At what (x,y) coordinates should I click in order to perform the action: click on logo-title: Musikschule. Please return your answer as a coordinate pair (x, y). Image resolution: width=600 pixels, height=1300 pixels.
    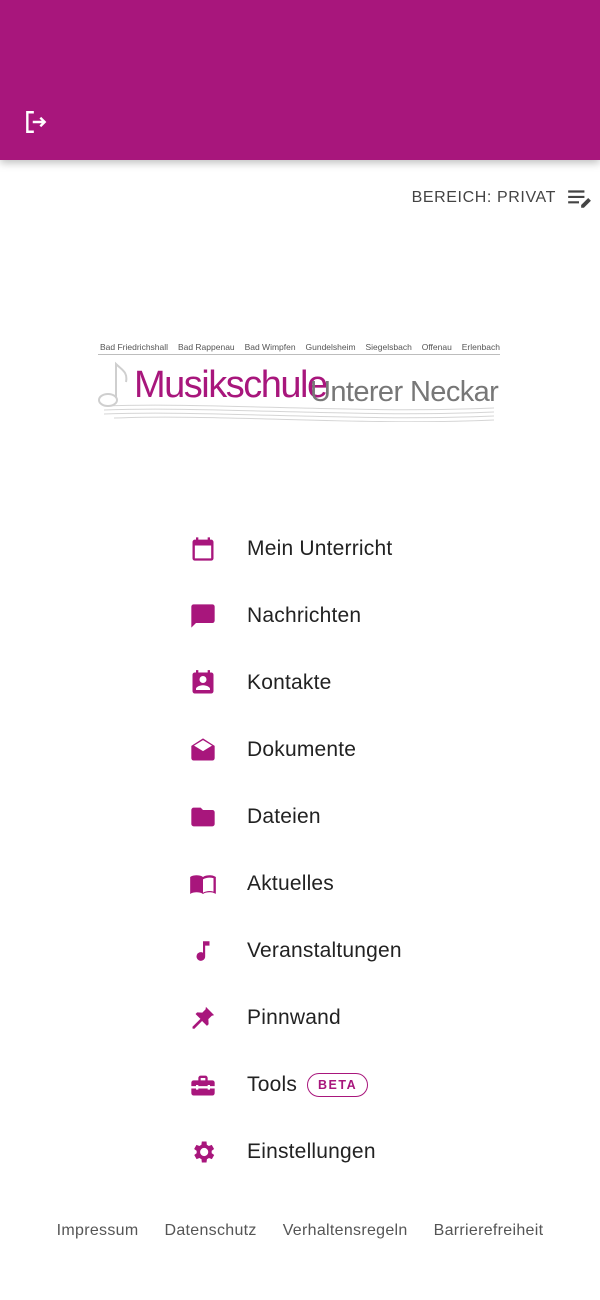
    Looking at the image, I should click on (231, 385).